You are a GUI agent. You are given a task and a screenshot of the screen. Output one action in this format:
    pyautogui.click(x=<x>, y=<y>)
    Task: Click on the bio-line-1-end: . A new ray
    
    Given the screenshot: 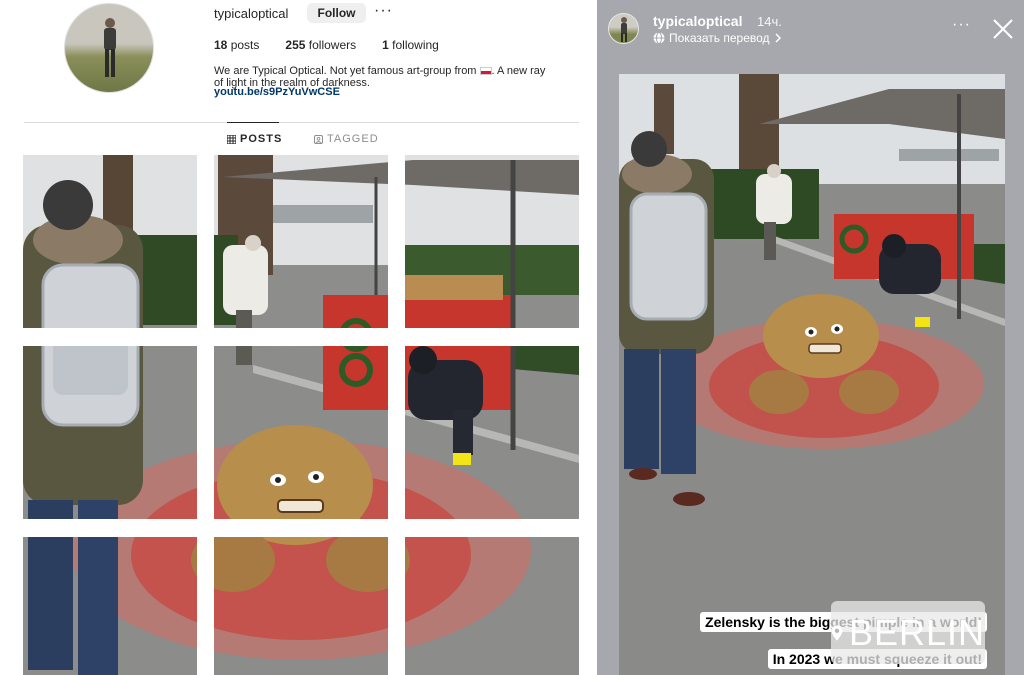 What is the action you would take?
    pyautogui.click(x=518, y=71)
    